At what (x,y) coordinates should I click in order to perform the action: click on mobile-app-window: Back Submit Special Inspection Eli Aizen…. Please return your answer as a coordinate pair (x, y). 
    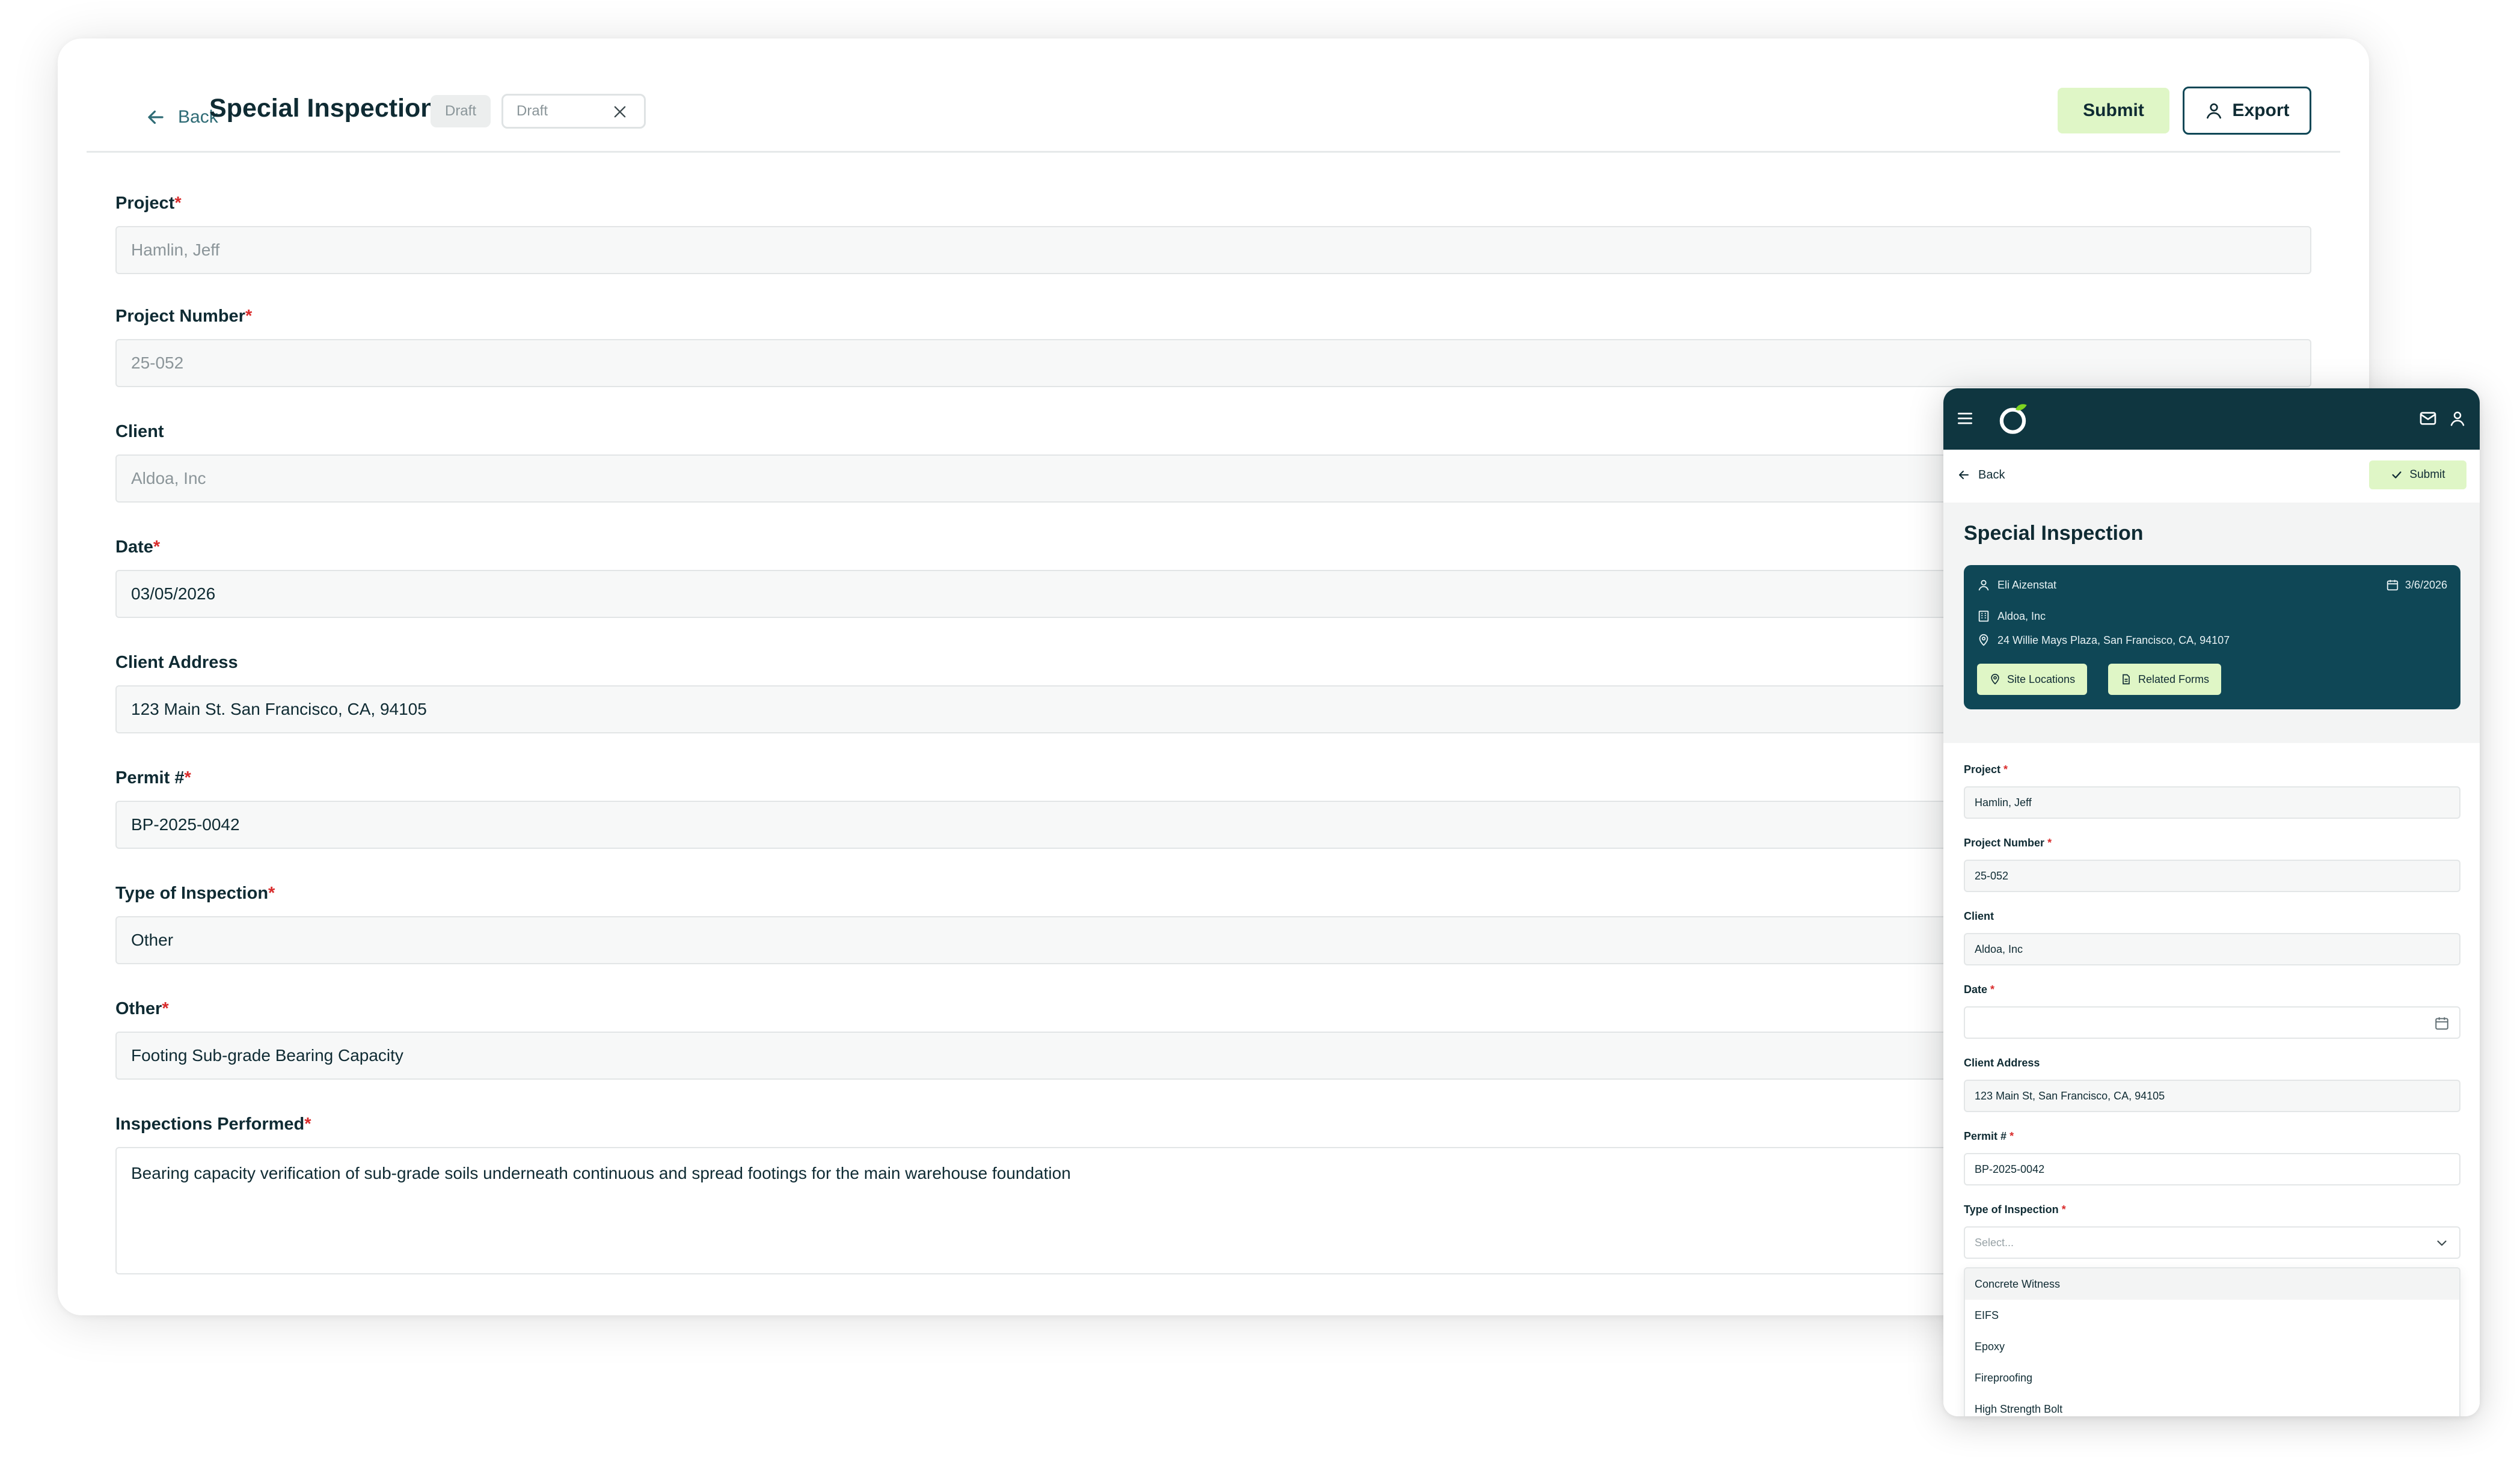
    Looking at the image, I should click on (2211, 902).